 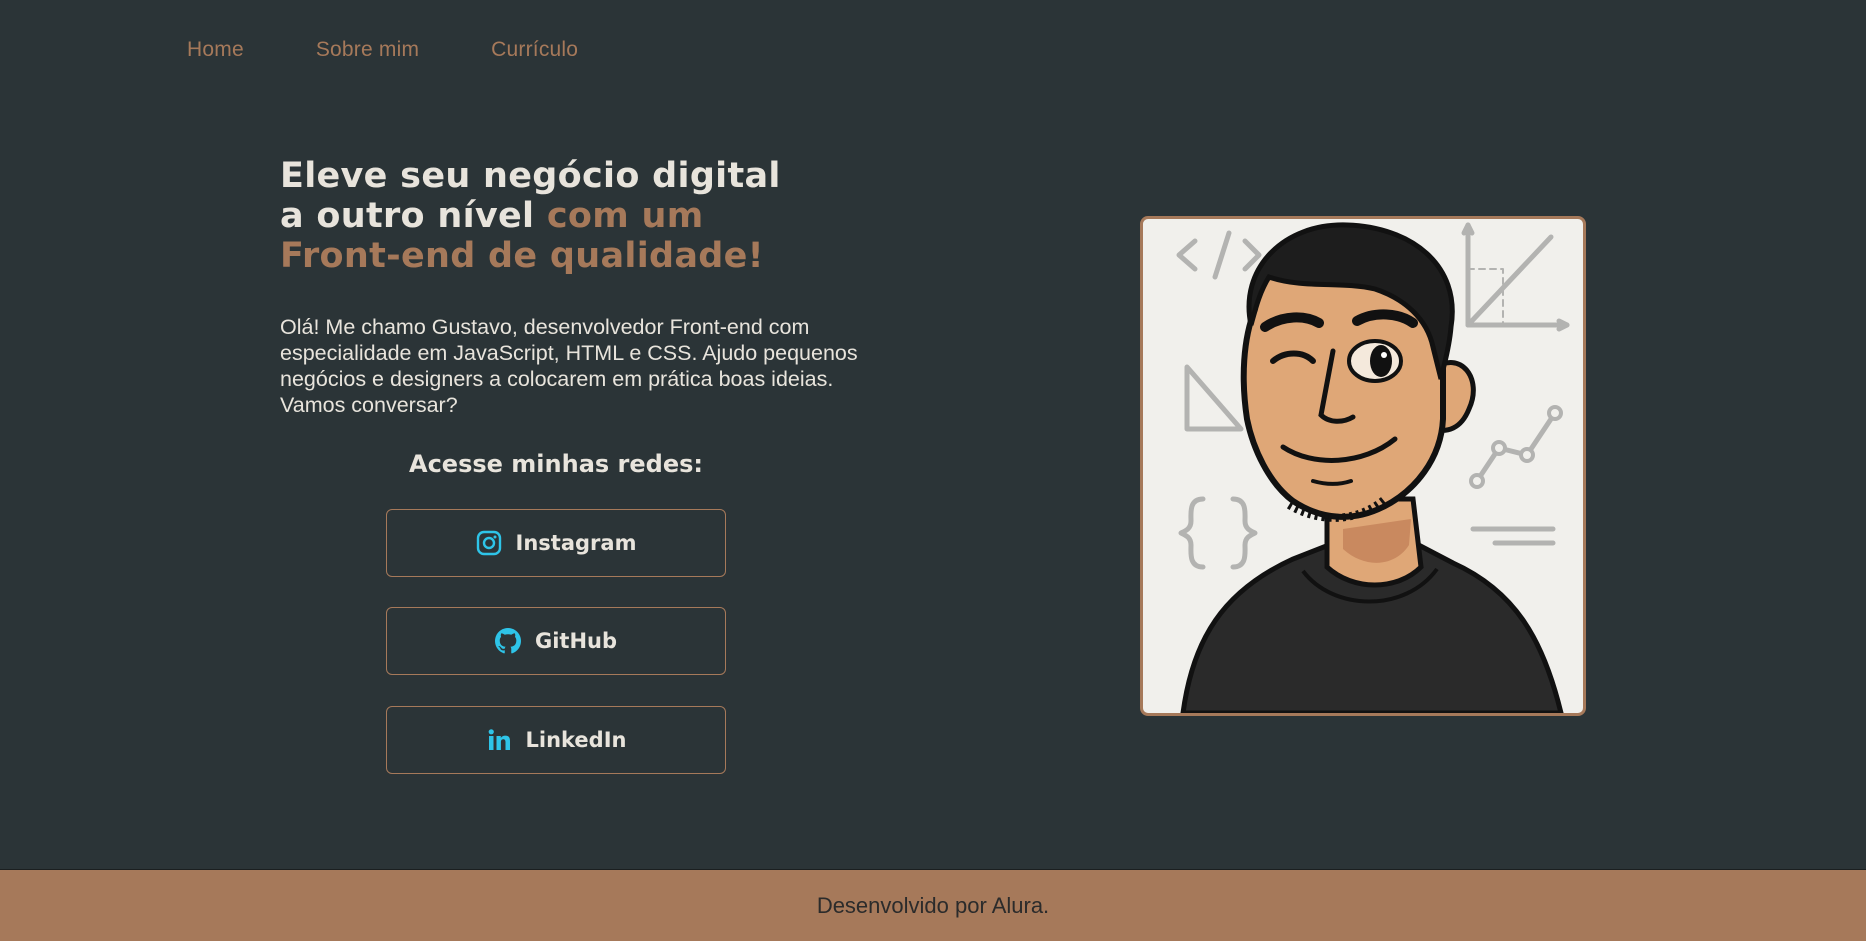 I want to click on avatar-illustration, so click(x=1373, y=467).